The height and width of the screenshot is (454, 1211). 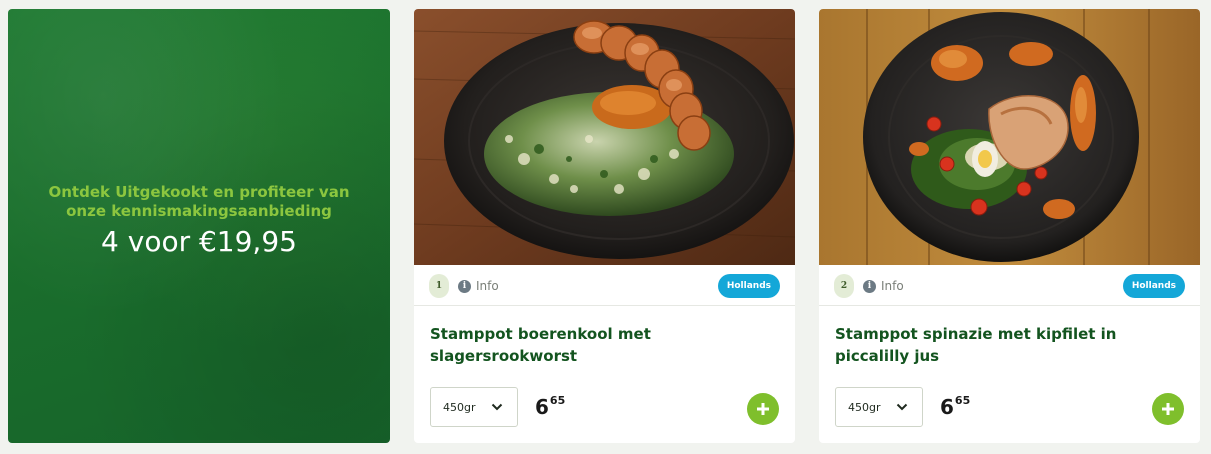 What do you see at coordinates (605, 345) in the screenshot?
I see `product-title: Stamppot boerenkool met slagersrookworst` at bounding box center [605, 345].